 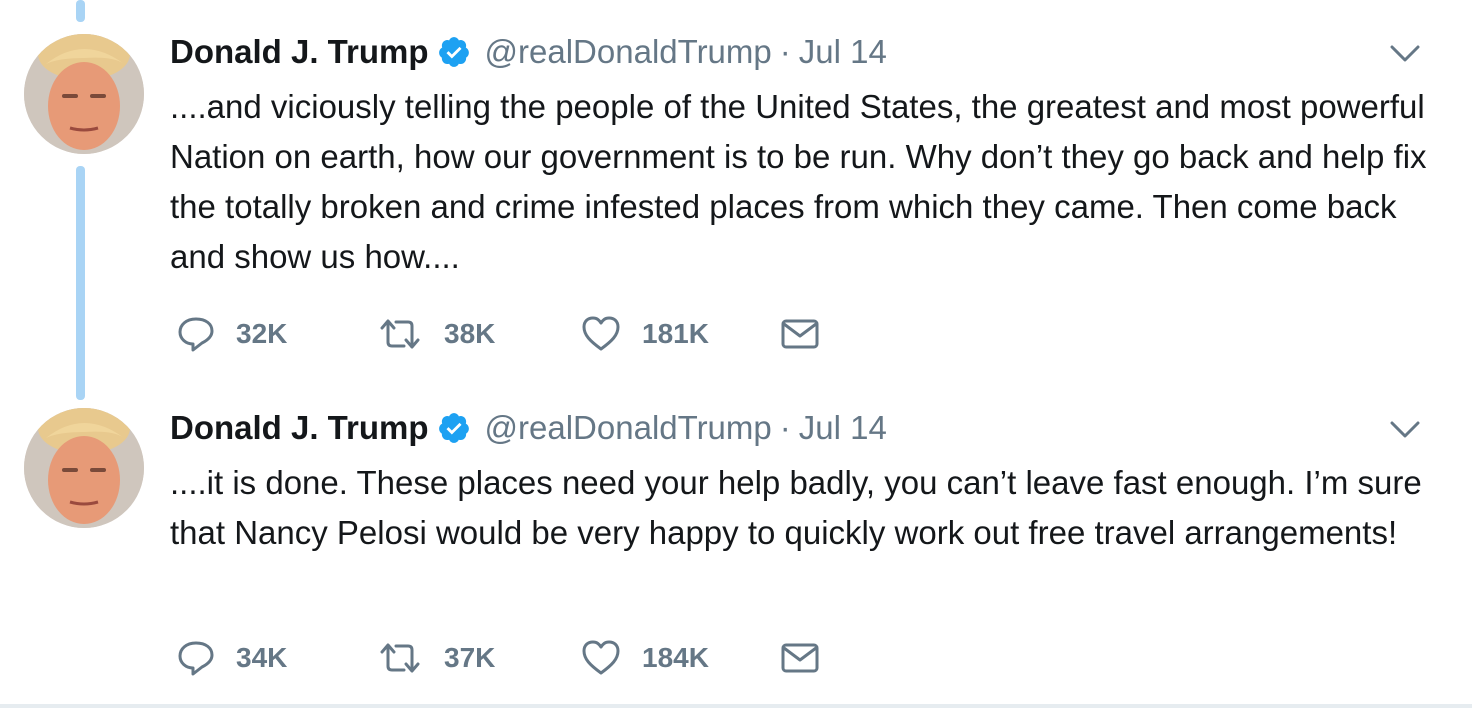 I want to click on like-button: 181K, so click(x=680, y=334).